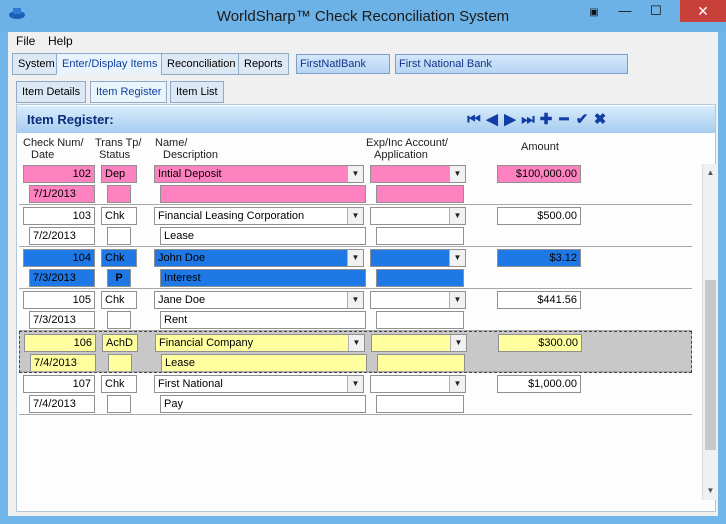 The image size is (726, 524). Describe the element at coordinates (259, 174) in the screenshot. I see `name-dropdown: Intial Deposit ▼` at that location.